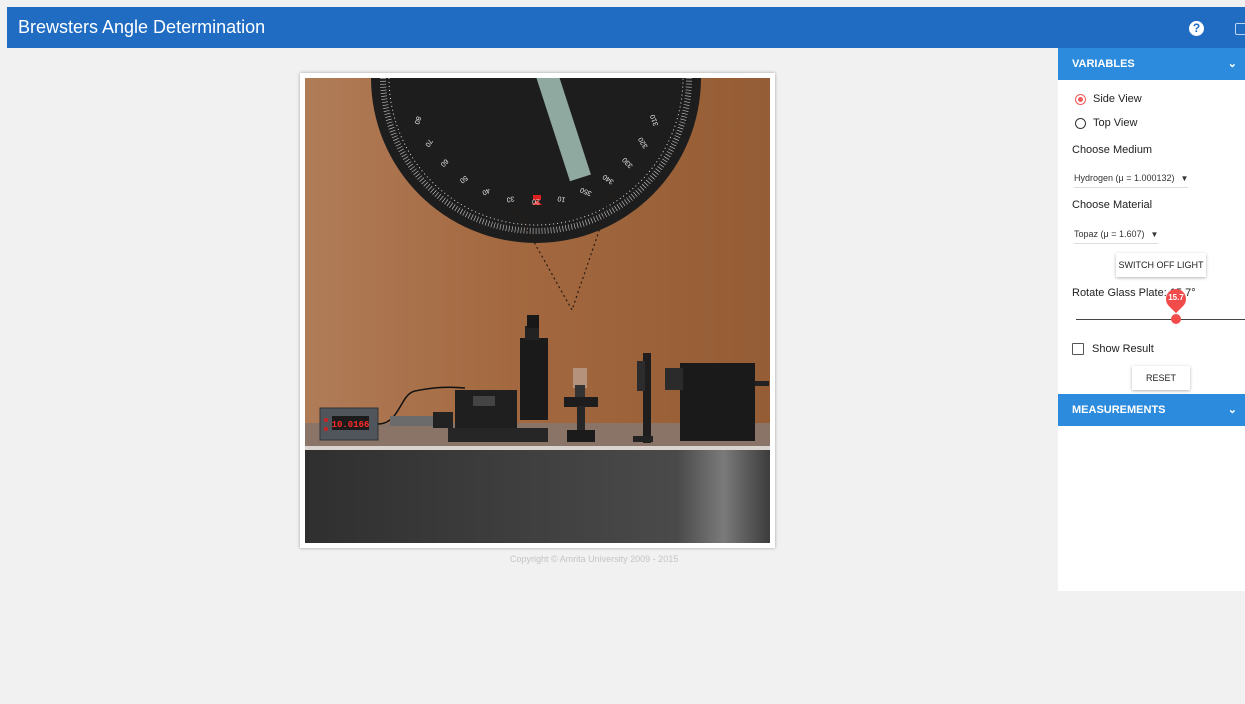 This screenshot has width=1245, height=704. Describe the element at coordinates (537, 496) in the screenshot. I see `bench-body` at that location.